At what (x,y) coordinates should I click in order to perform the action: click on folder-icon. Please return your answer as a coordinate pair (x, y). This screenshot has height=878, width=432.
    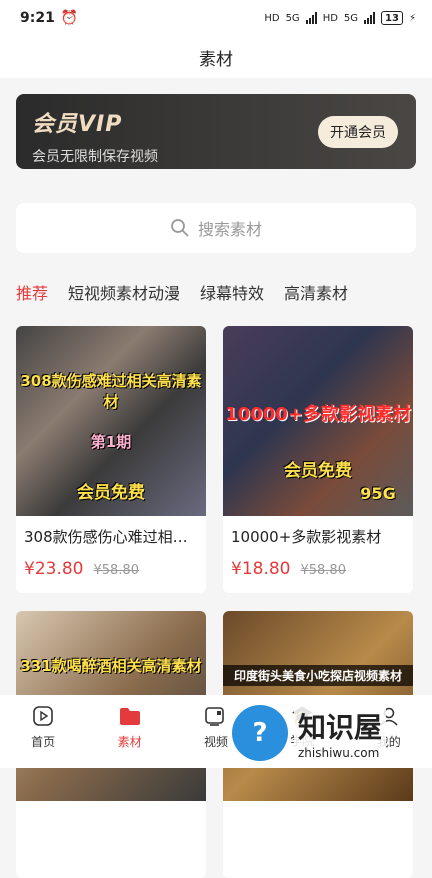
    Looking at the image, I should click on (129, 716).